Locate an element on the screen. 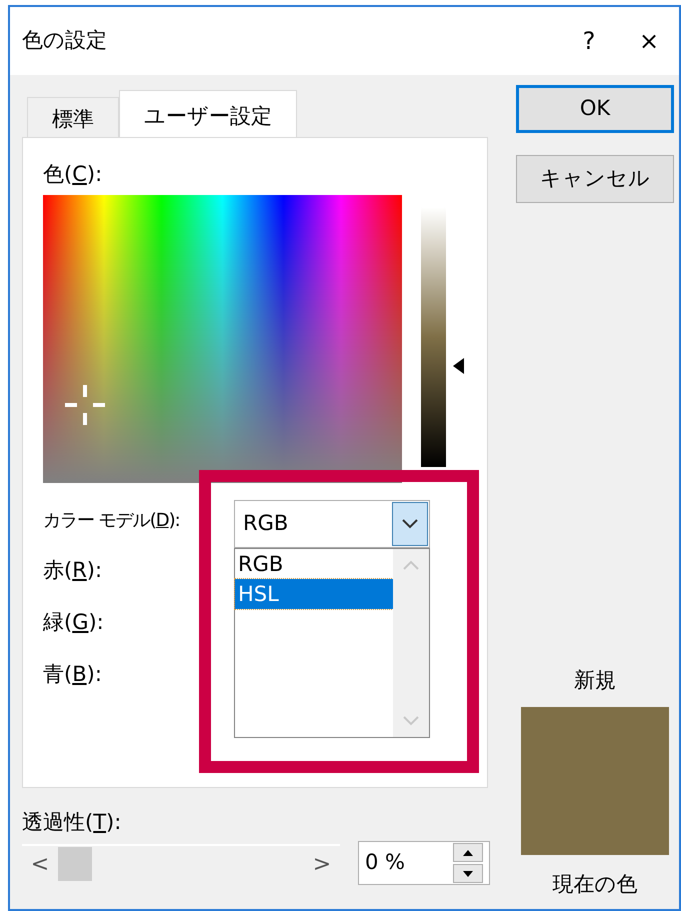 Image resolution: width=681 pixels, height=911 pixels. tab: ユーザー設定 is located at coordinates (208, 113).